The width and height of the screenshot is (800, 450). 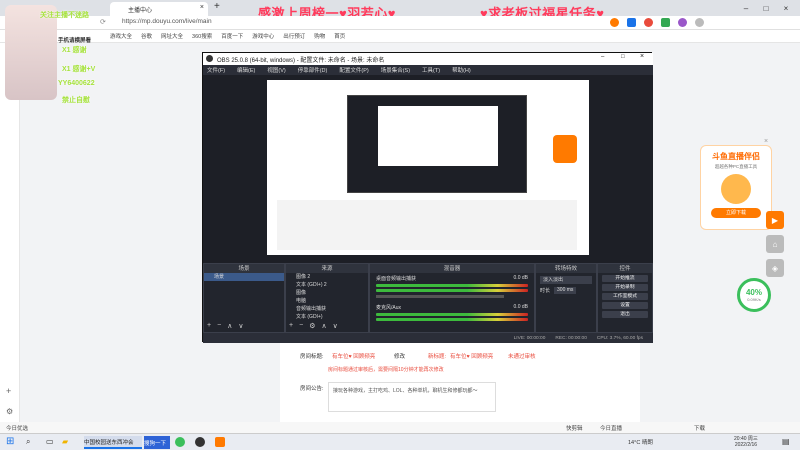 I want to click on browser-tab: 主播中心 ×, so click(x=159, y=9).